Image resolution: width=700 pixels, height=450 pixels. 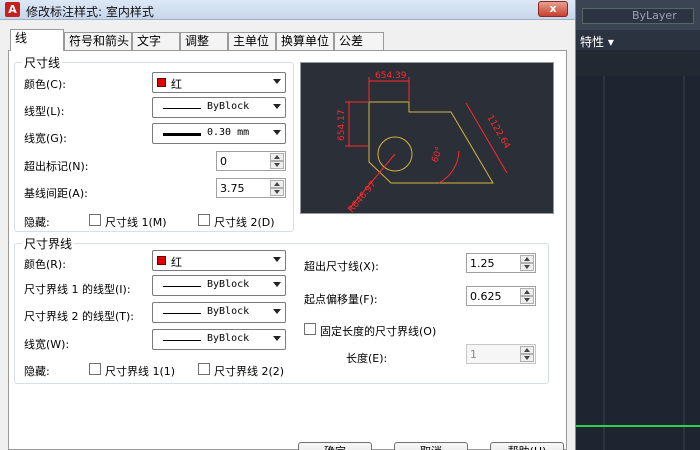 What do you see at coordinates (305, 41) in the screenshot?
I see `tab-alternate-units: 换算单位` at bounding box center [305, 41].